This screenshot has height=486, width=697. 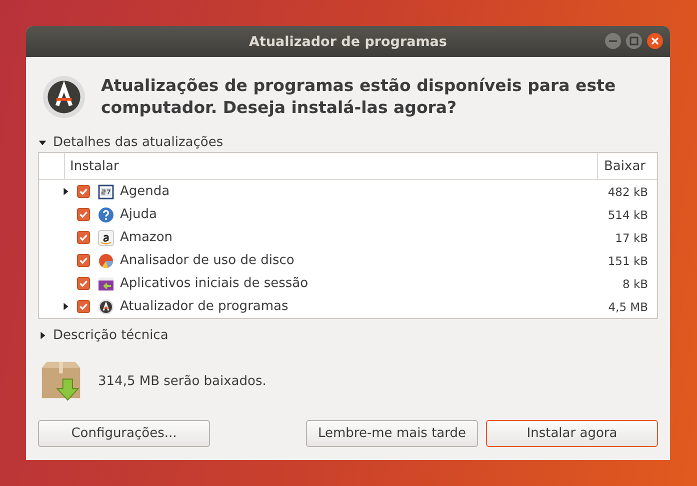 I want to click on download-summary: 314,5 MB serão baixados., so click(x=182, y=381).